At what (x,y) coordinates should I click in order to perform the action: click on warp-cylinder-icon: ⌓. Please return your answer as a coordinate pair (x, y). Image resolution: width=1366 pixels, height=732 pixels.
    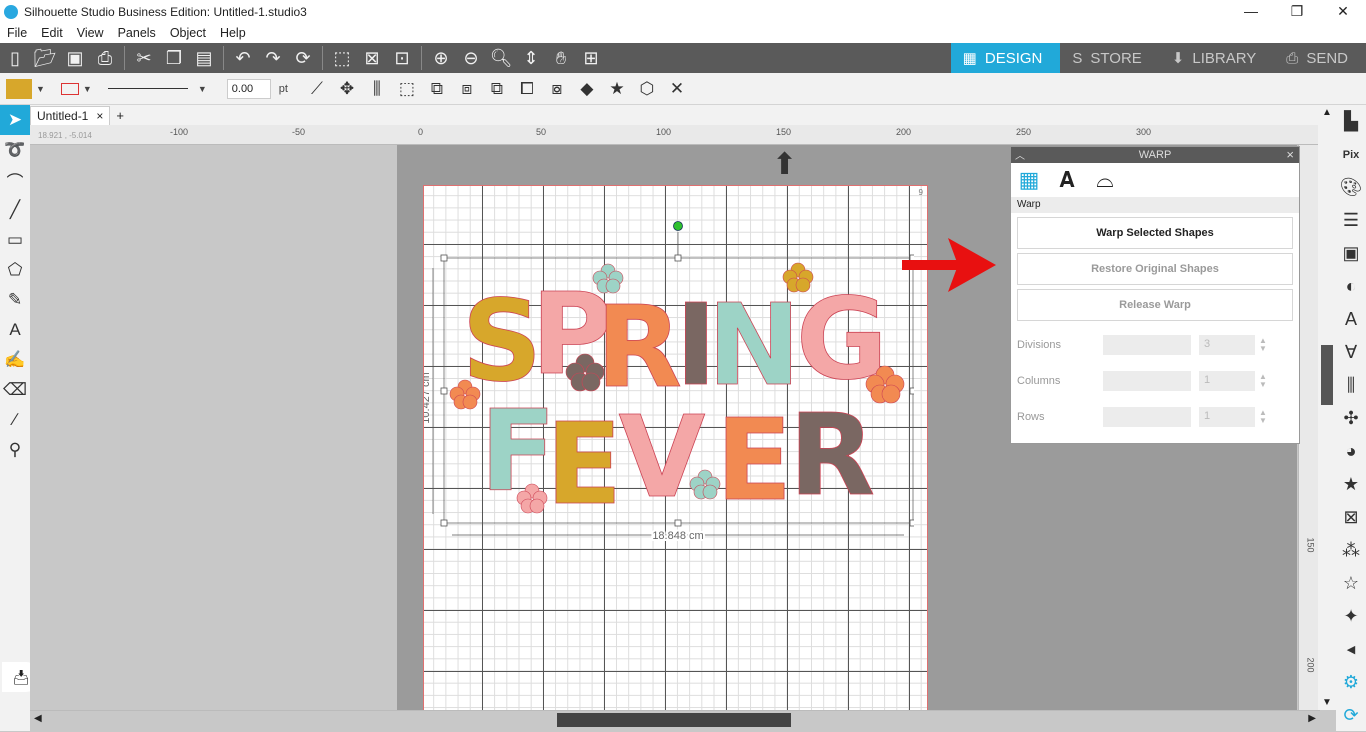
    Looking at the image, I should click on (1105, 180).